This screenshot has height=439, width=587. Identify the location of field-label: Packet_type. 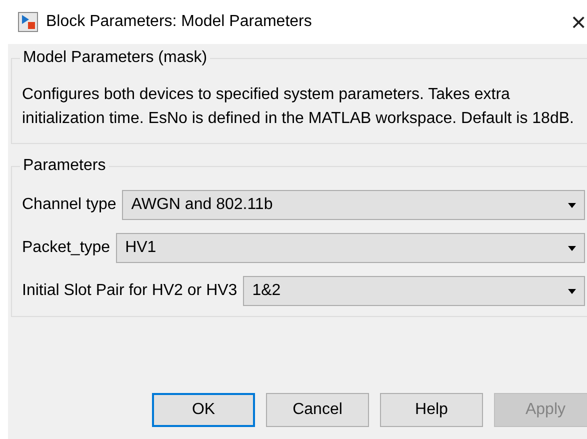
(66, 248).